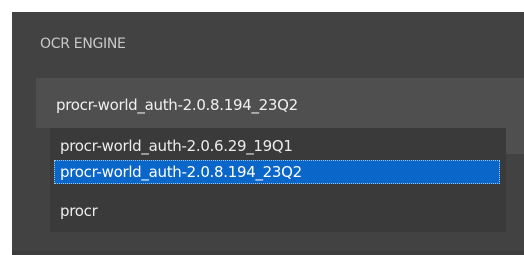 The width and height of the screenshot is (524, 255). What do you see at coordinates (277, 146) in the screenshot?
I see `dropdown-option: procr-world_auth-2.0.6.29_19Q1` at bounding box center [277, 146].